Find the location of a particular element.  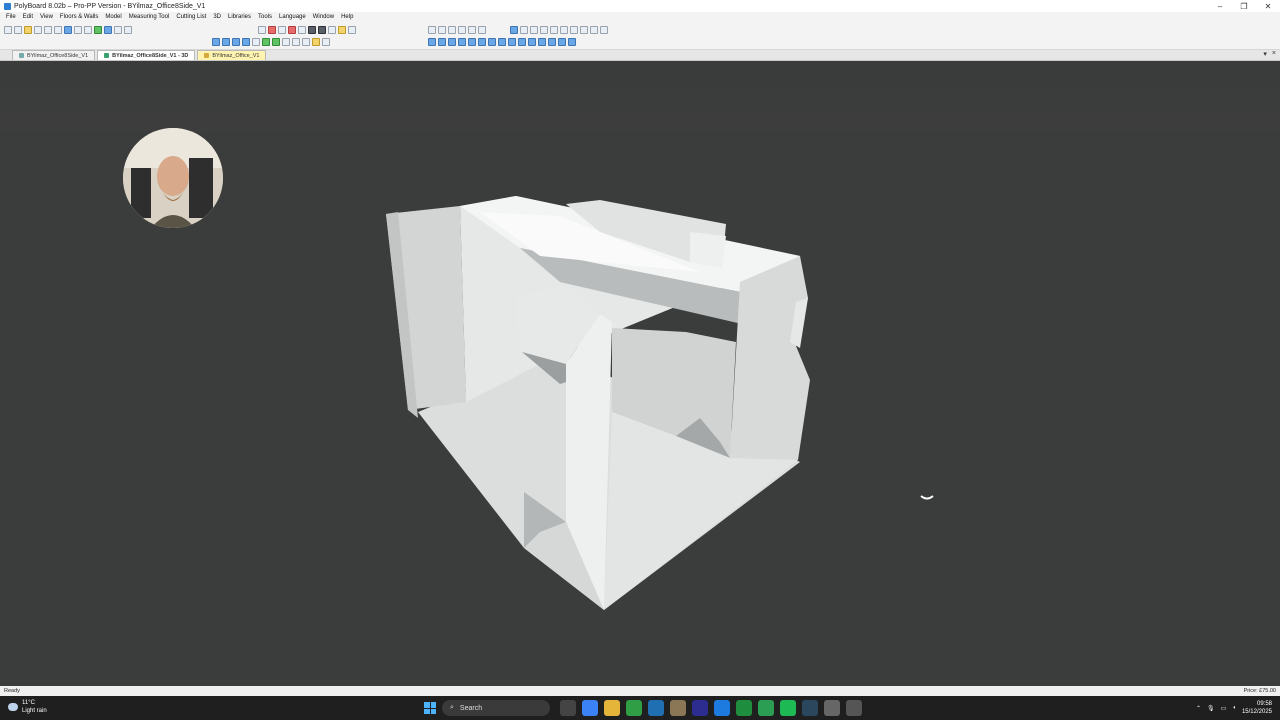

zoom-window-icon is located at coordinates (462, 30).